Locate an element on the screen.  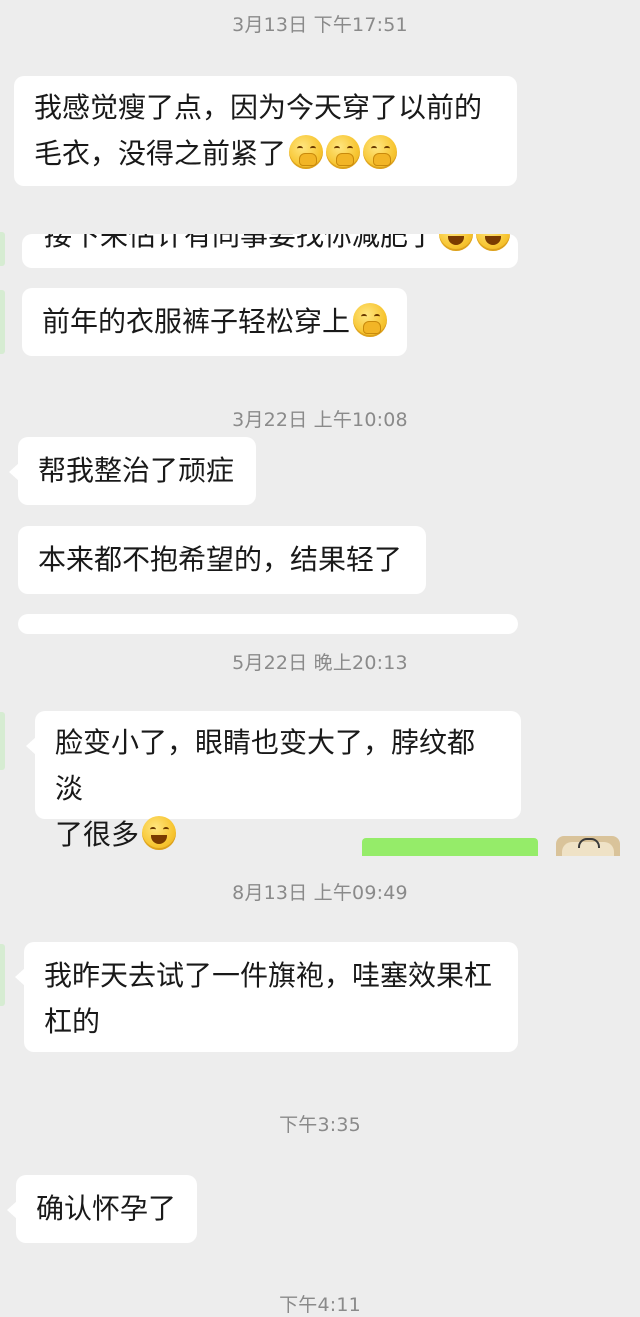
timestamp: 8月13日 上午09:49 is located at coordinates (320, 893).